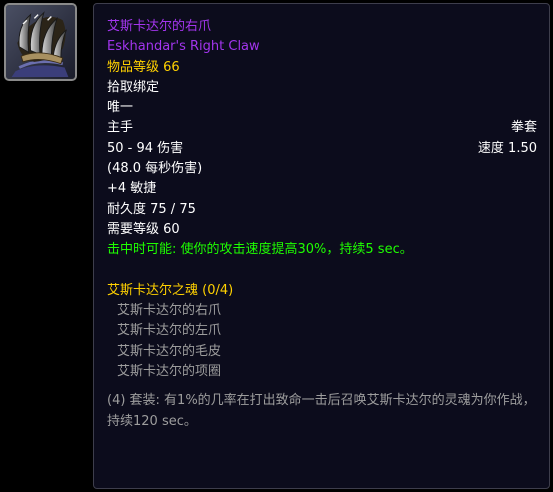 The height and width of the screenshot is (492, 553). What do you see at coordinates (143, 67) in the screenshot?
I see `item-level: 物品等级 66` at bounding box center [143, 67].